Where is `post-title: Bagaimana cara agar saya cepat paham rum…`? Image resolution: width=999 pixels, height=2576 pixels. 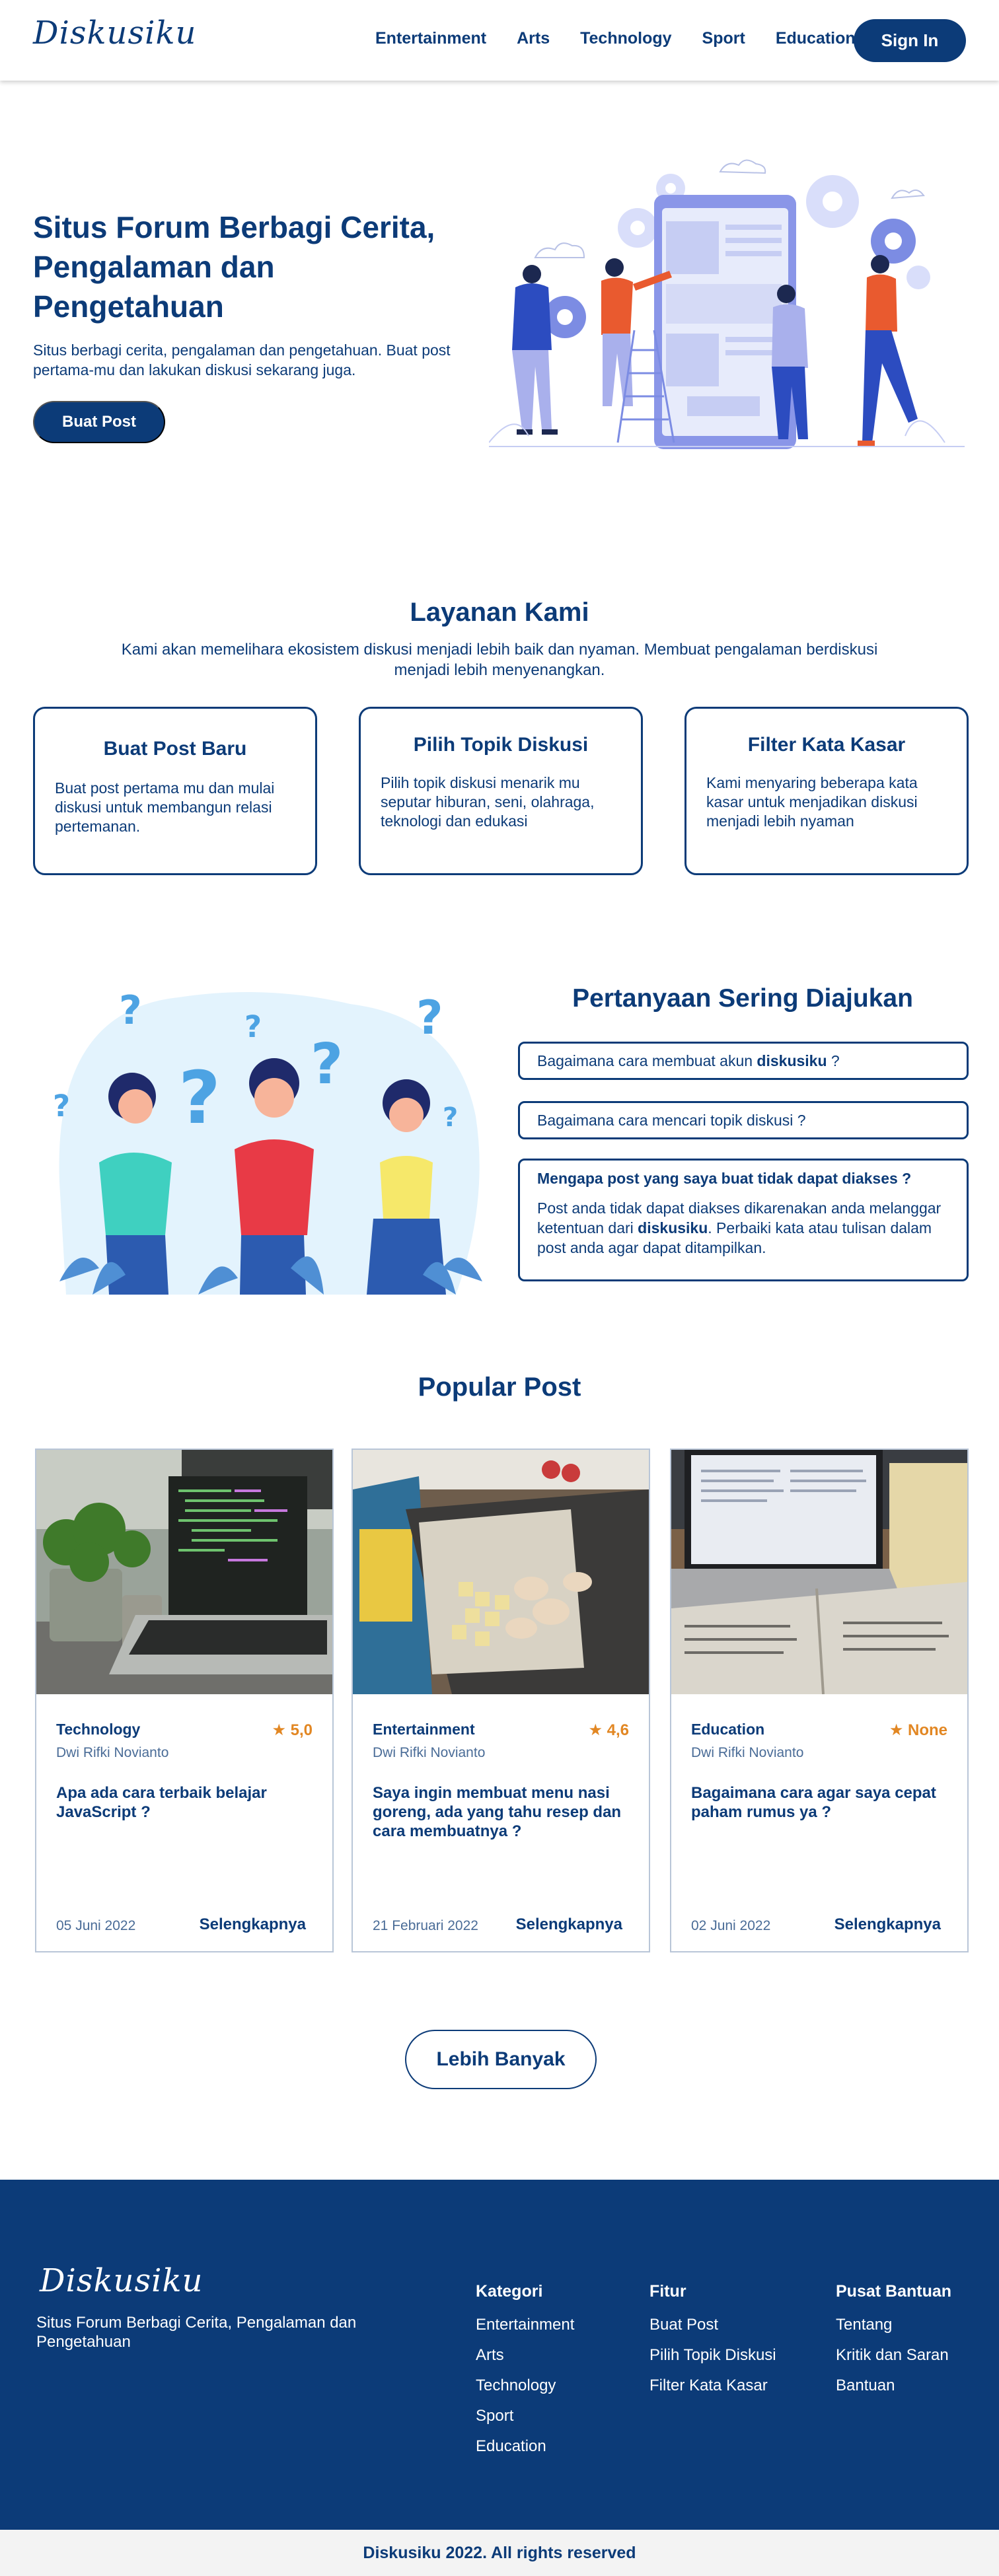 post-title: Bagaimana cara agar saya cepat paham rum… is located at coordinates (819, 1803).